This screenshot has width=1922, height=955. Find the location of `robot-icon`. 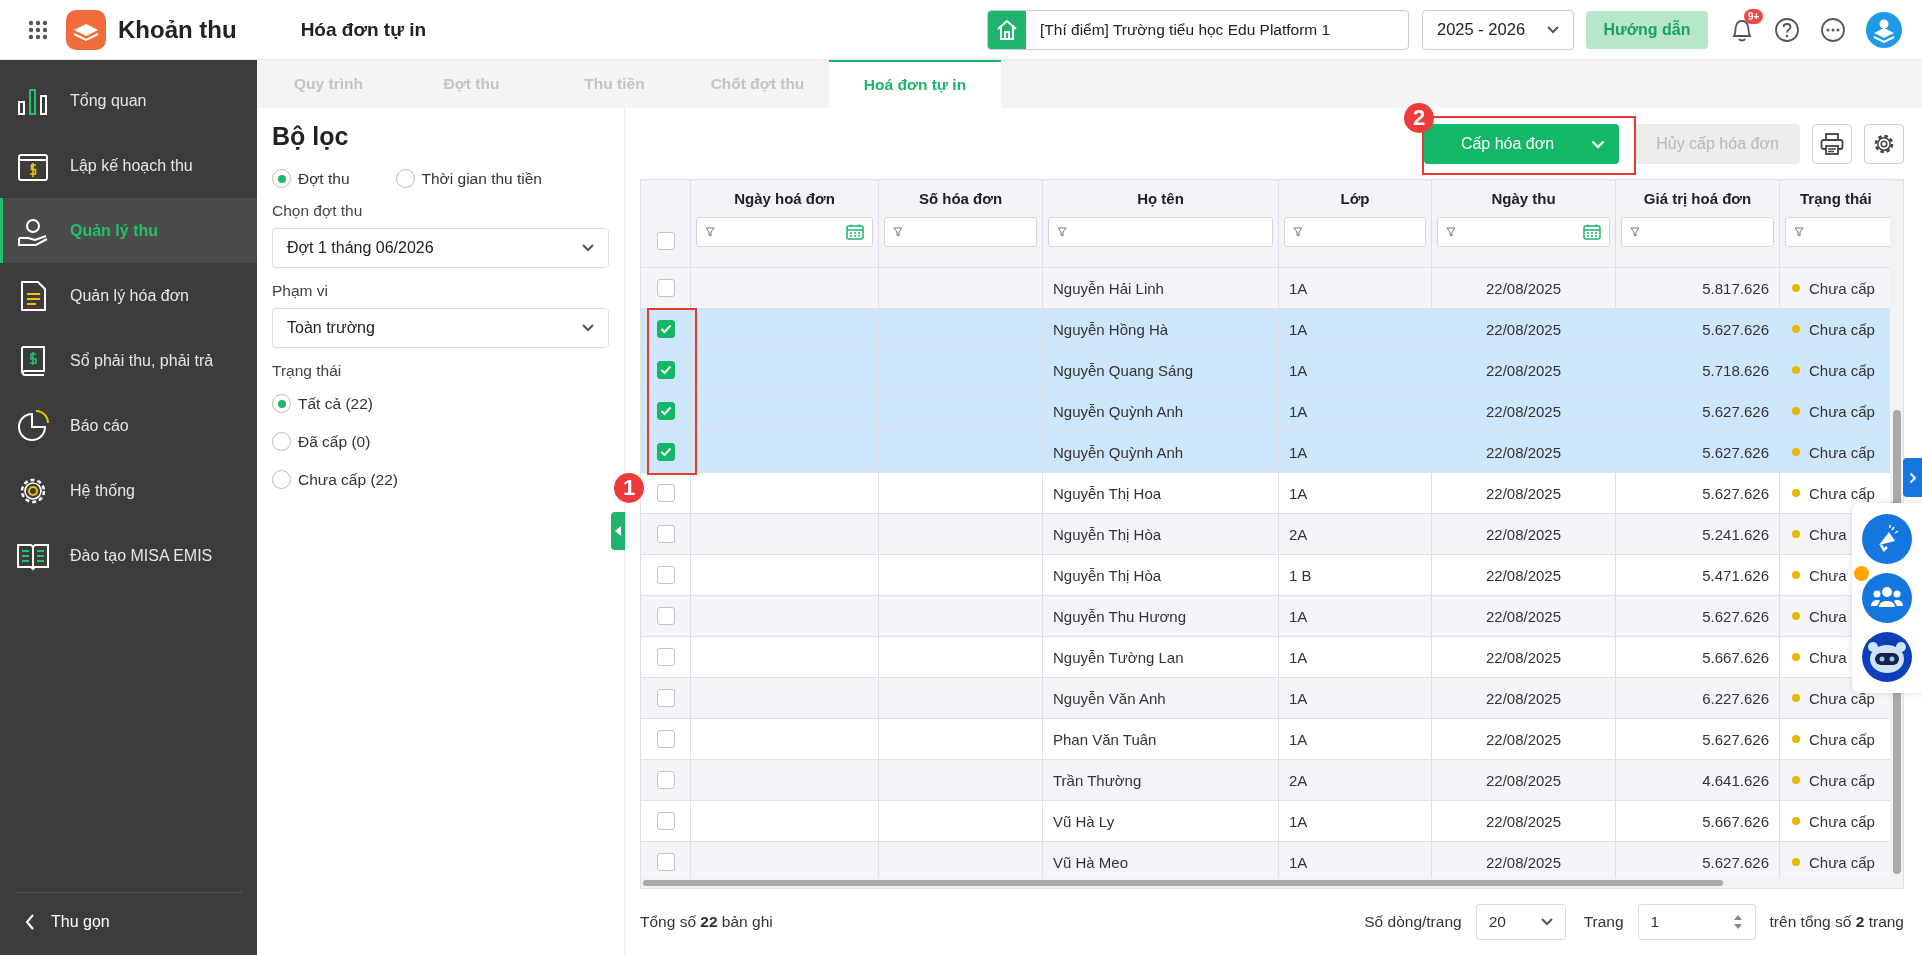

robot-icon is located at coordinates (1887, 657).